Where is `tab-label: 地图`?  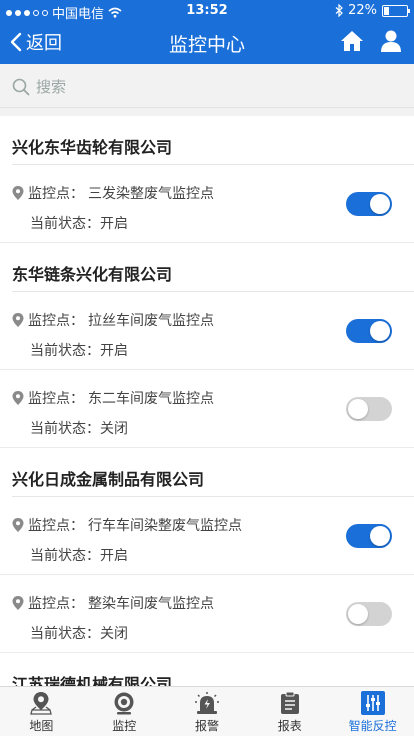 tab-label: 地图 is located at coordinates (41, 726).